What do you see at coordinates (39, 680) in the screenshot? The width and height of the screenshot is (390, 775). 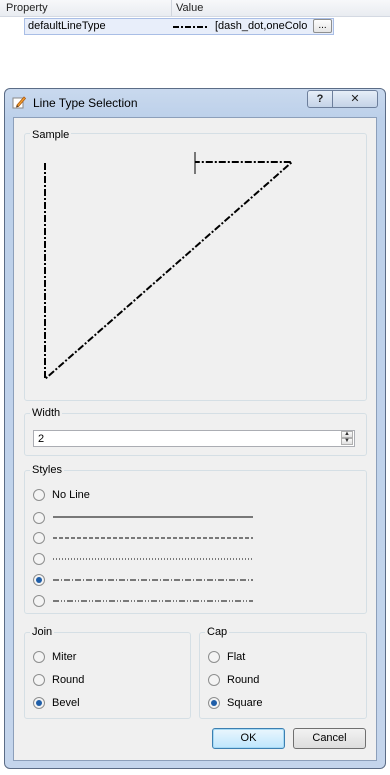 I see `radio-join-round` at bounding box center [39, 680].